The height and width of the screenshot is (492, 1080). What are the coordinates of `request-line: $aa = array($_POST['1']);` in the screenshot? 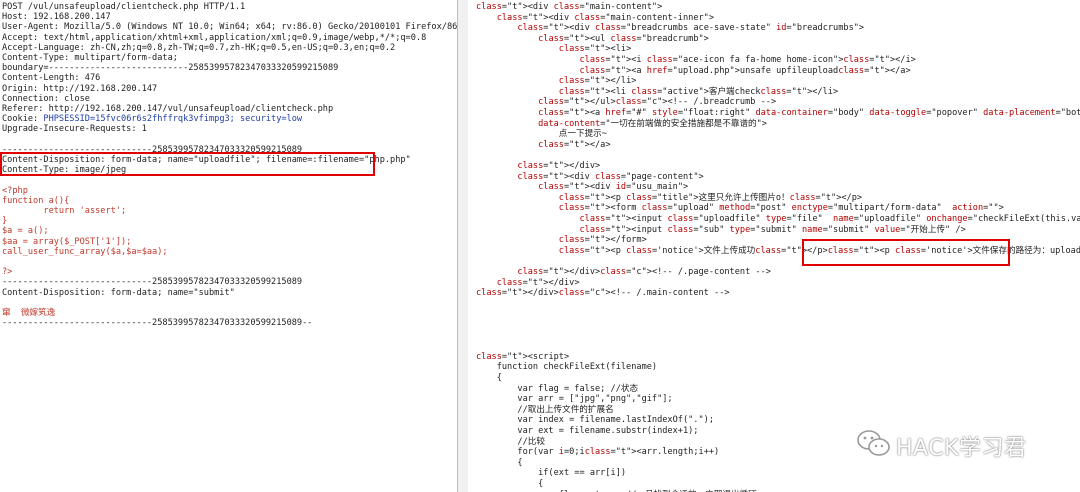 It's located at (66, 242).